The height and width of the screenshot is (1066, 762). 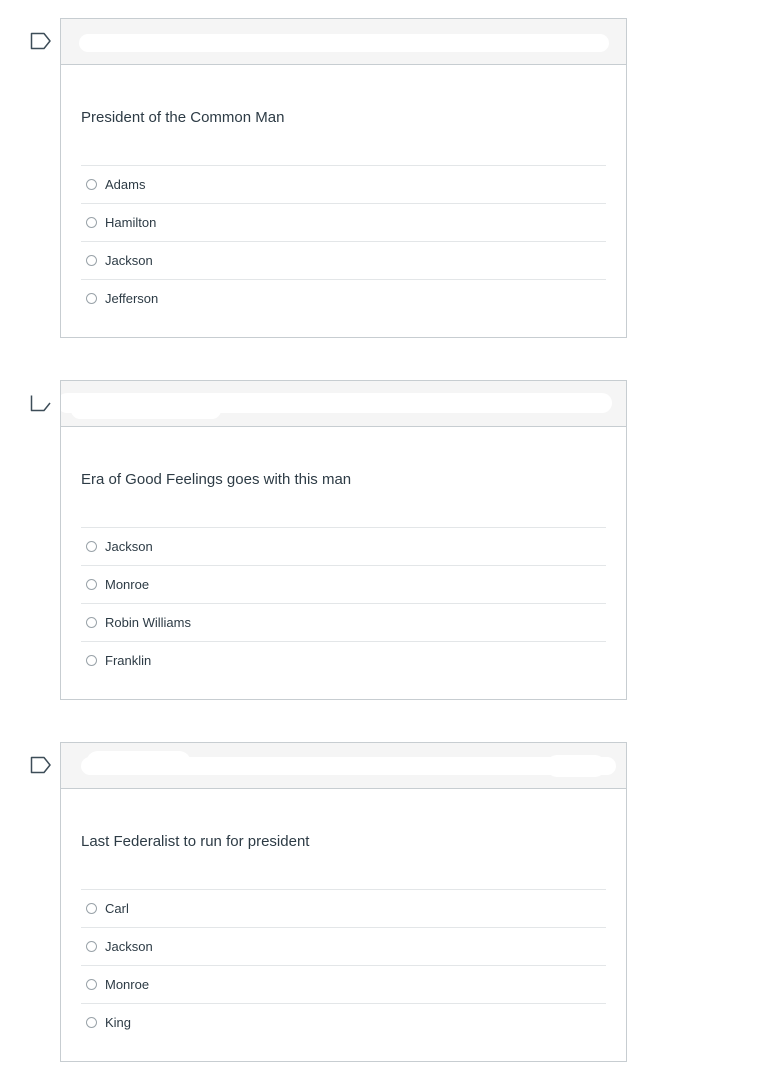 What do you see at coordinates (131, 222) in the screenshot?
I see `answer-label: Hamilton` at bounding box center [131, 222].